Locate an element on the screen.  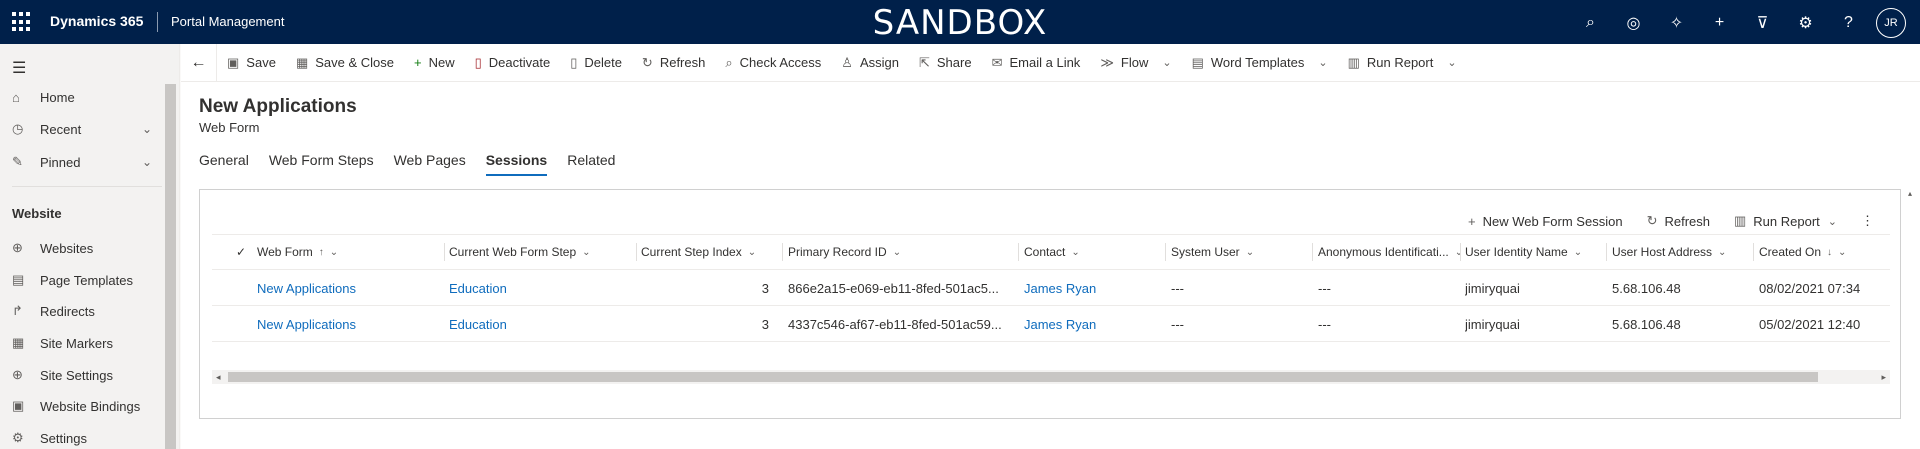
column-label: User Host Address is located at coordinates (1662, 252).